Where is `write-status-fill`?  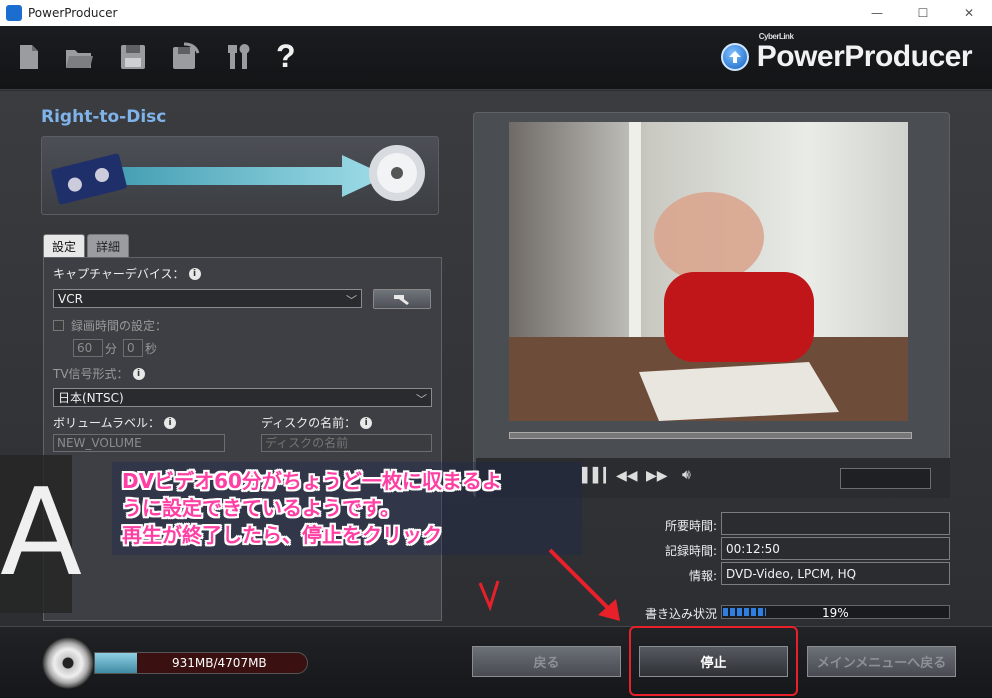
write-status-fill is located at coordinates (744, 612).